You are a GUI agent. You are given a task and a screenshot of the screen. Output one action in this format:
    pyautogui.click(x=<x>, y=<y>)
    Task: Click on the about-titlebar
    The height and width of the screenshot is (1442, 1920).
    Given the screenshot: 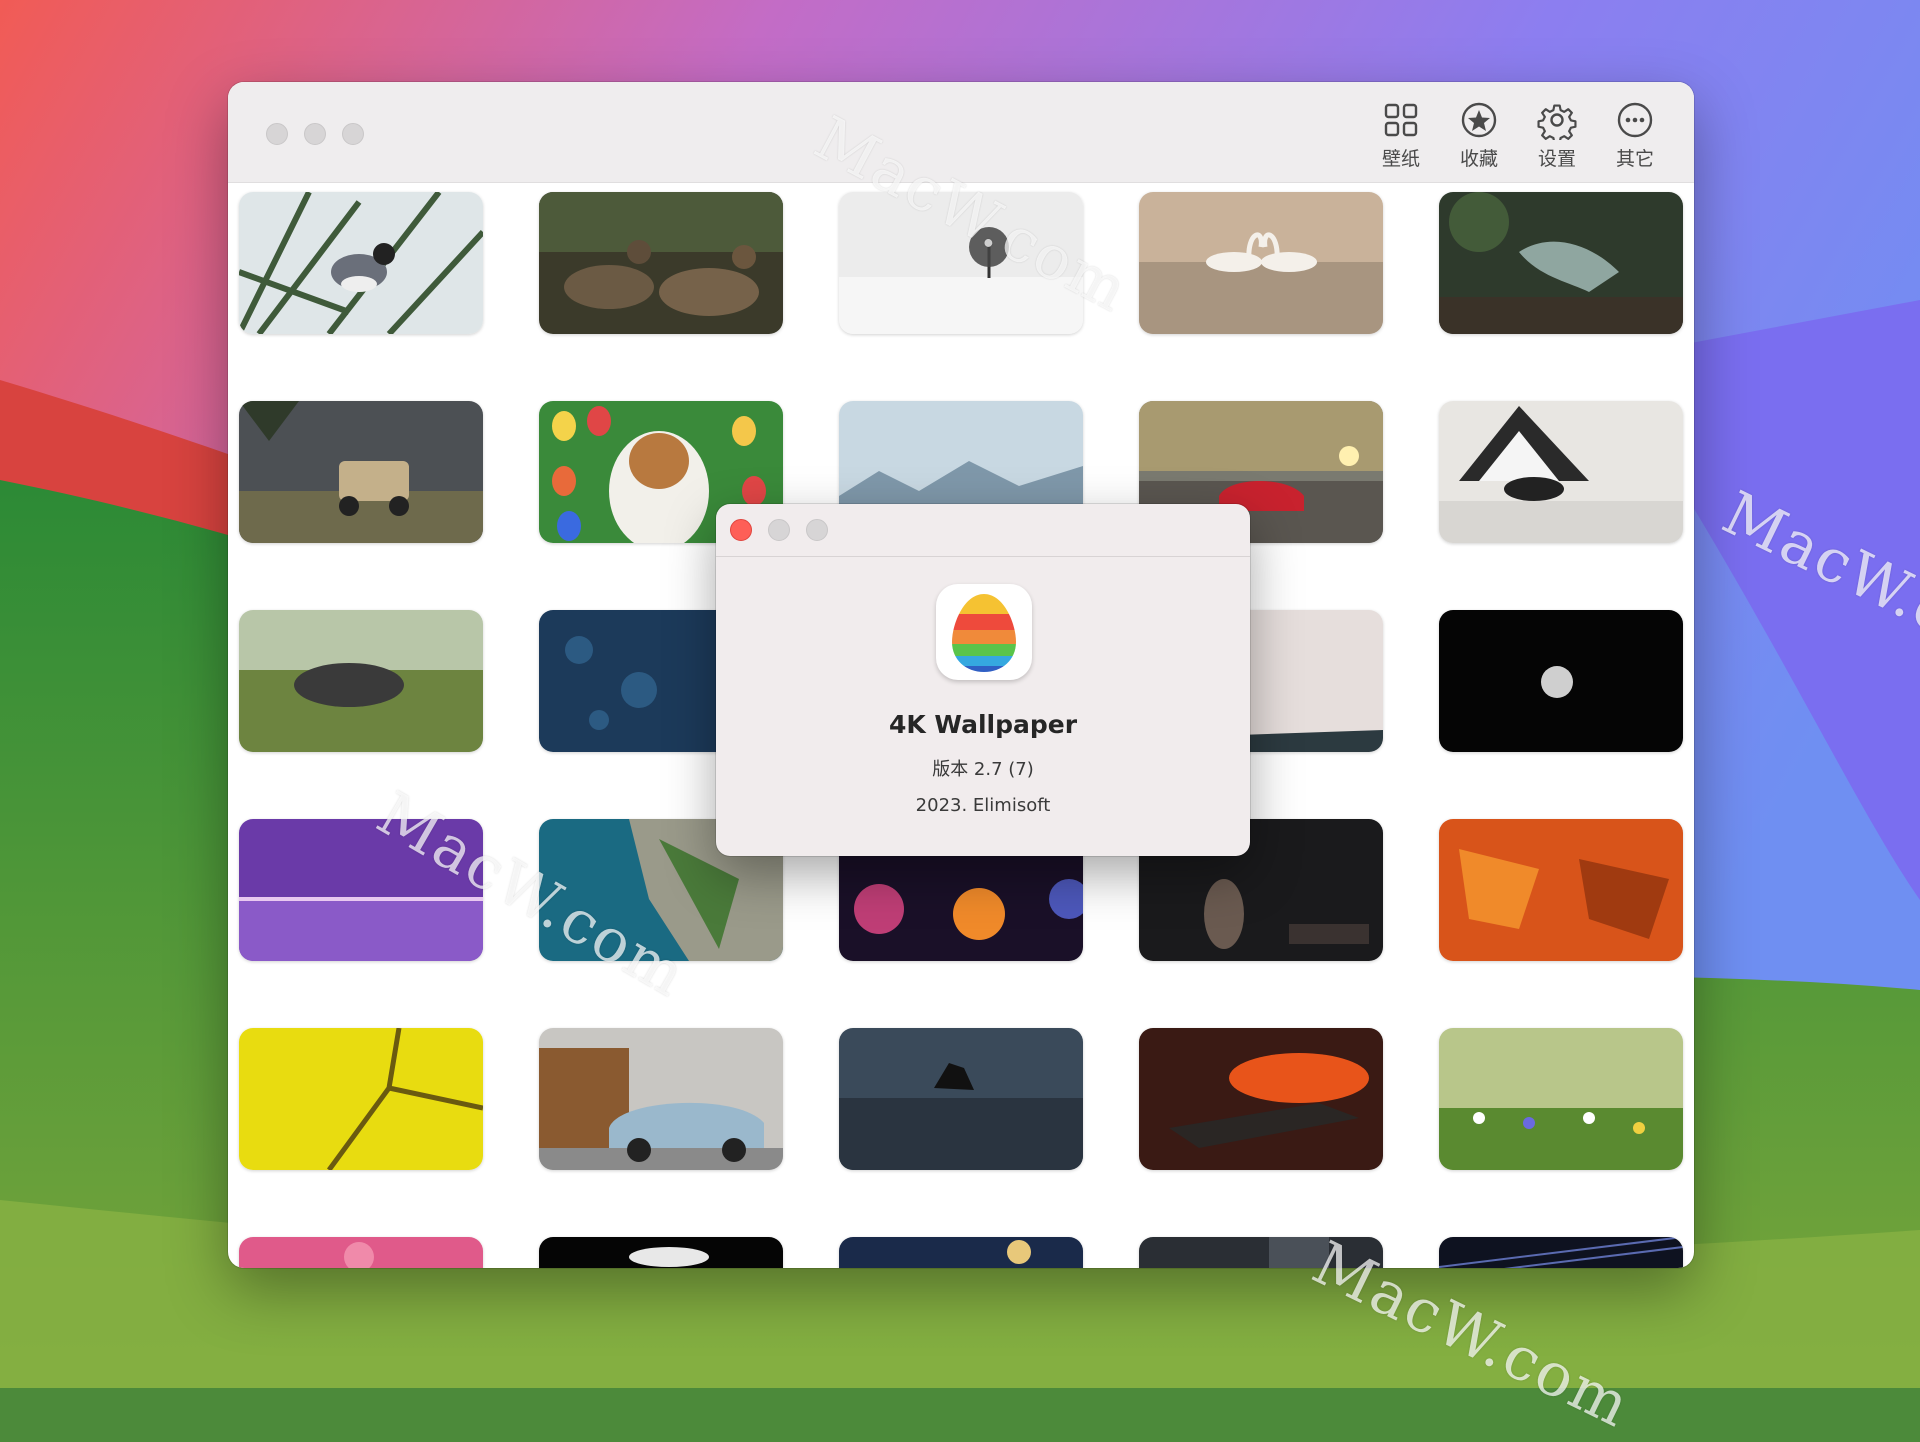 What is the action you would take?
    pyautogui.click(x=983, y=530)
    